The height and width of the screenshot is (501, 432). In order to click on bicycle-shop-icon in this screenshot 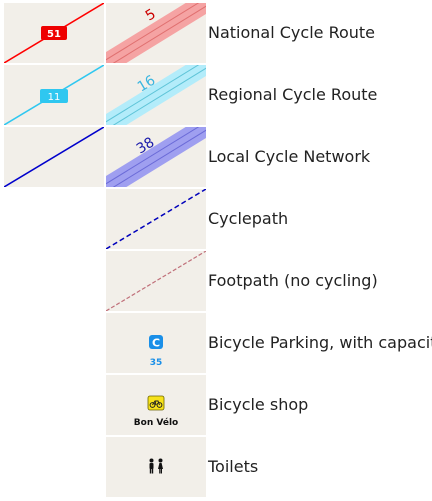, I will do `click(156, 403)`.